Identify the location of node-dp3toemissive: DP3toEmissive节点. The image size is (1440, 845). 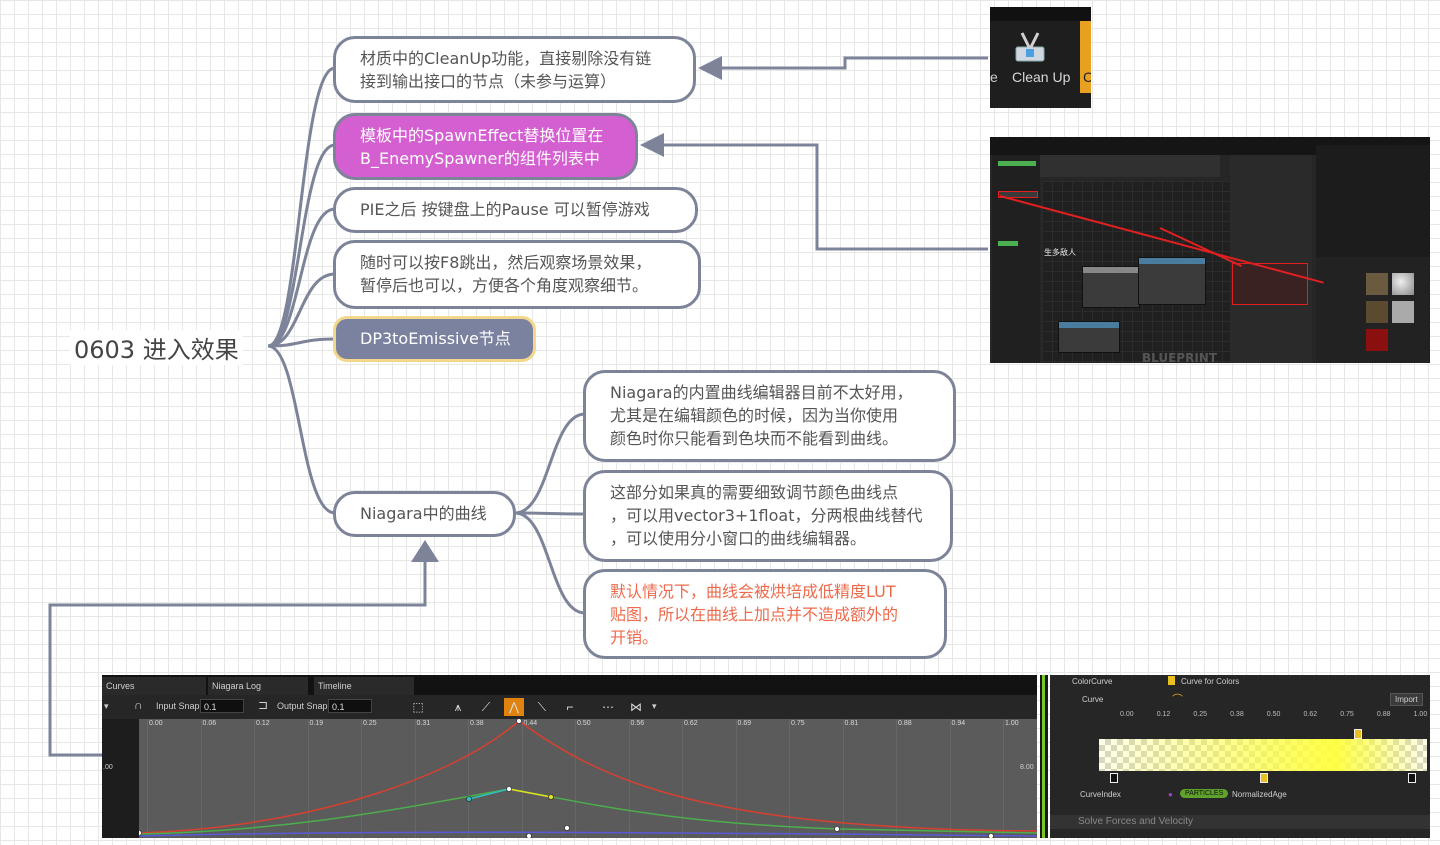
(434, 339).